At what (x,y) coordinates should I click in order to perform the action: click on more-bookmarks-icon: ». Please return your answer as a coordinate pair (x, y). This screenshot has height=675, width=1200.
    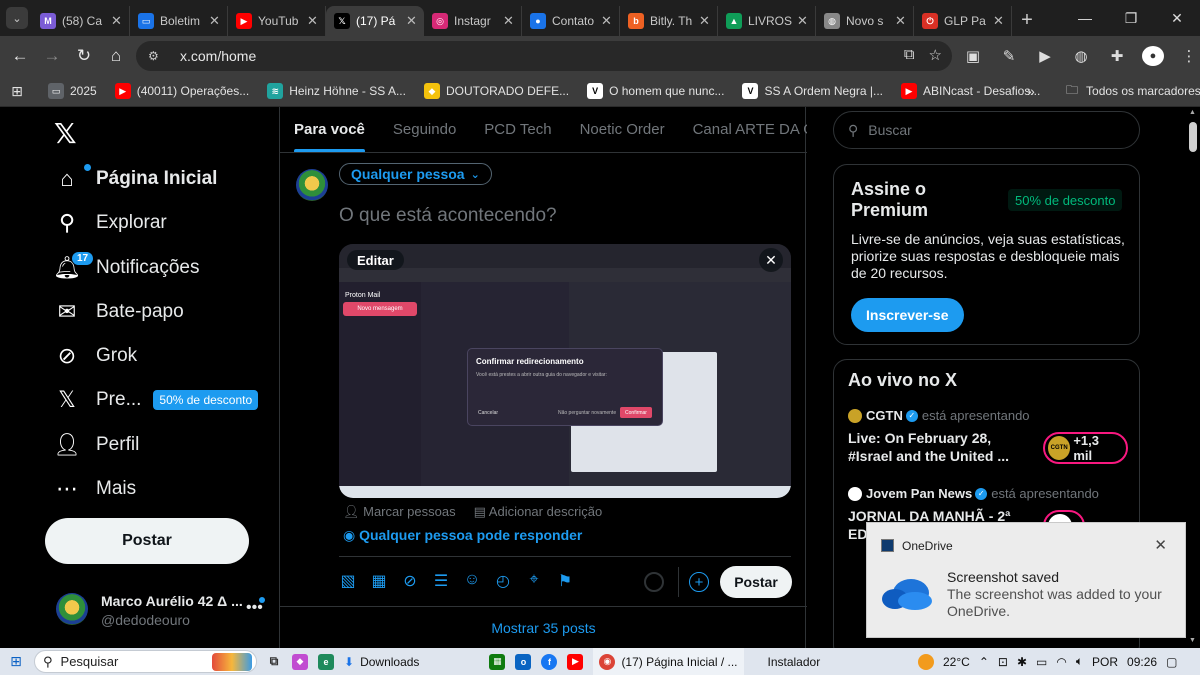
    Looking at the image, I should click on (1031, 91).